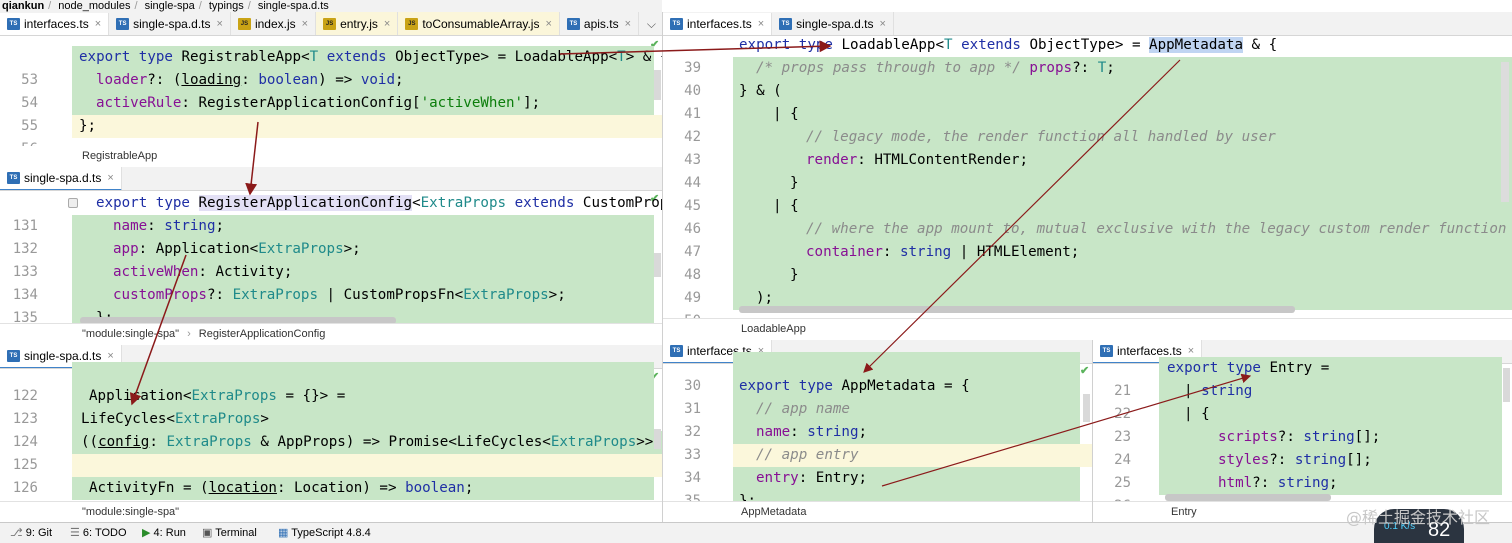 This screenshot has height=543, width=1512. I want to click on js-file-icon: JS, so click(244, 24).